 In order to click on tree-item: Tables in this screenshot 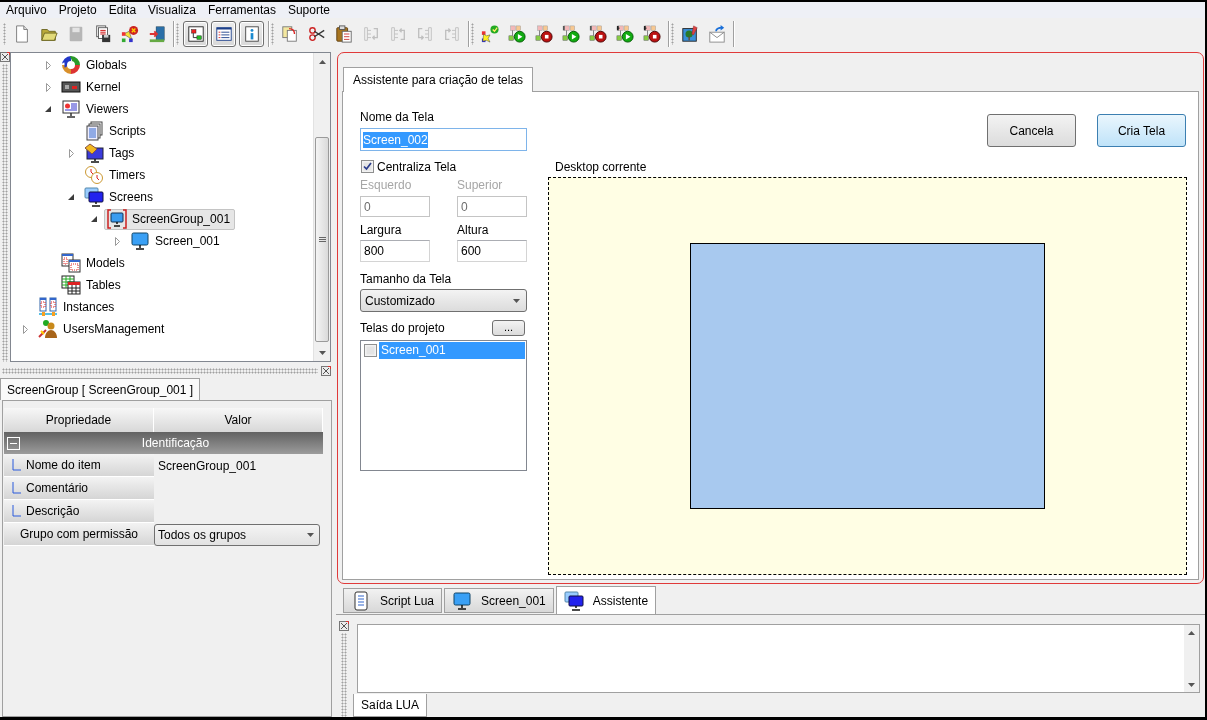, I will do `click(92, 285)`.